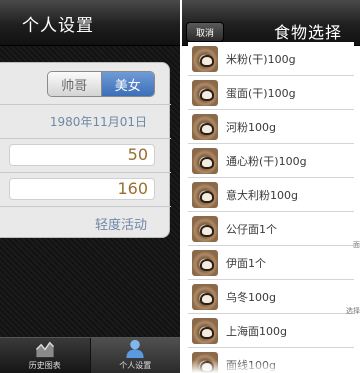  Describe the element at coordinates (85, 223) in the screenshot. I see `activity-row: 轻度活动` at that location.